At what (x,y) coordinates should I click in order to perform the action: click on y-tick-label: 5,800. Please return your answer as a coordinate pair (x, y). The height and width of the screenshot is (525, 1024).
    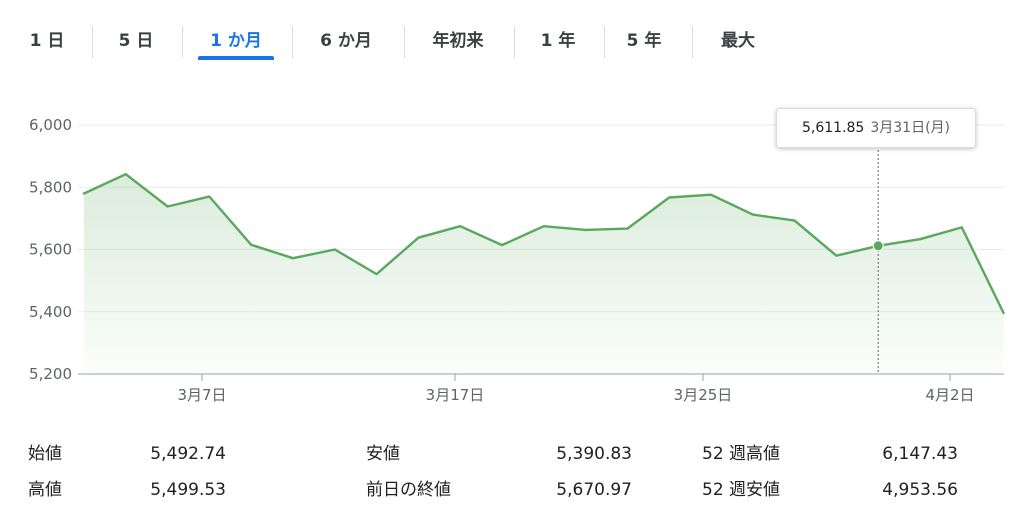
    Looking at the image, I should click on (50, 187).